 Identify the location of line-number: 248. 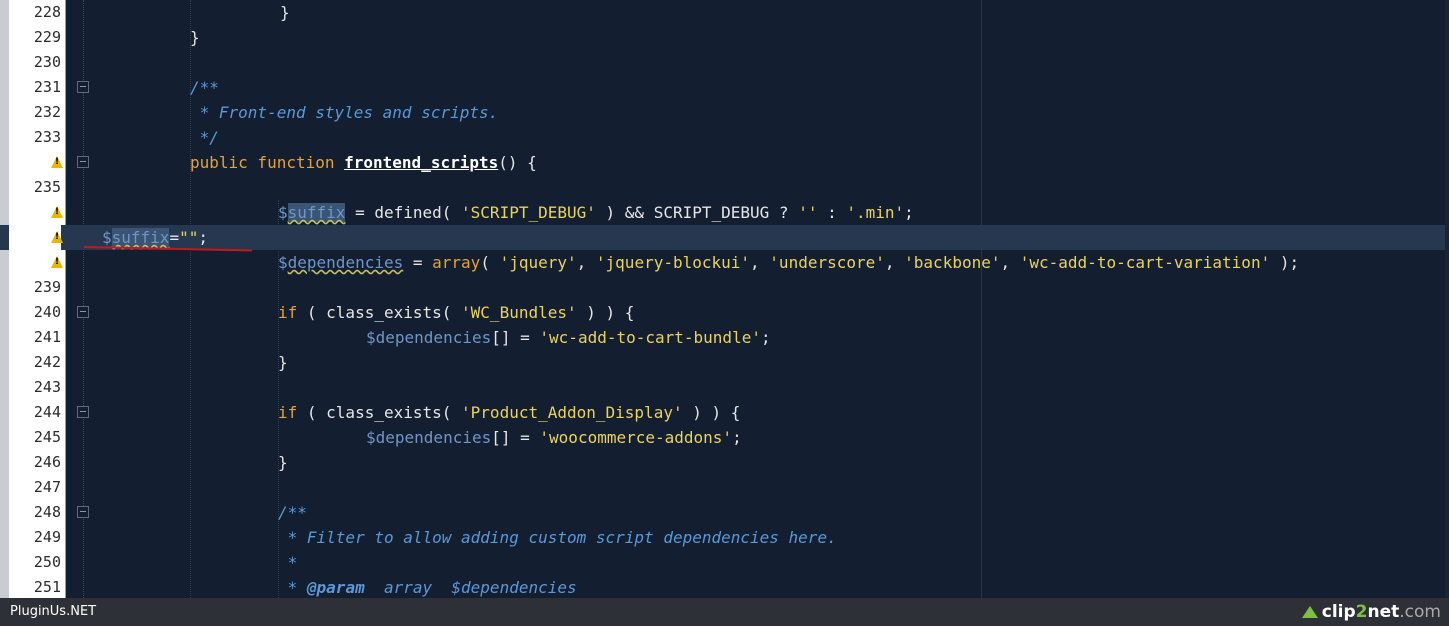
(47, 512).